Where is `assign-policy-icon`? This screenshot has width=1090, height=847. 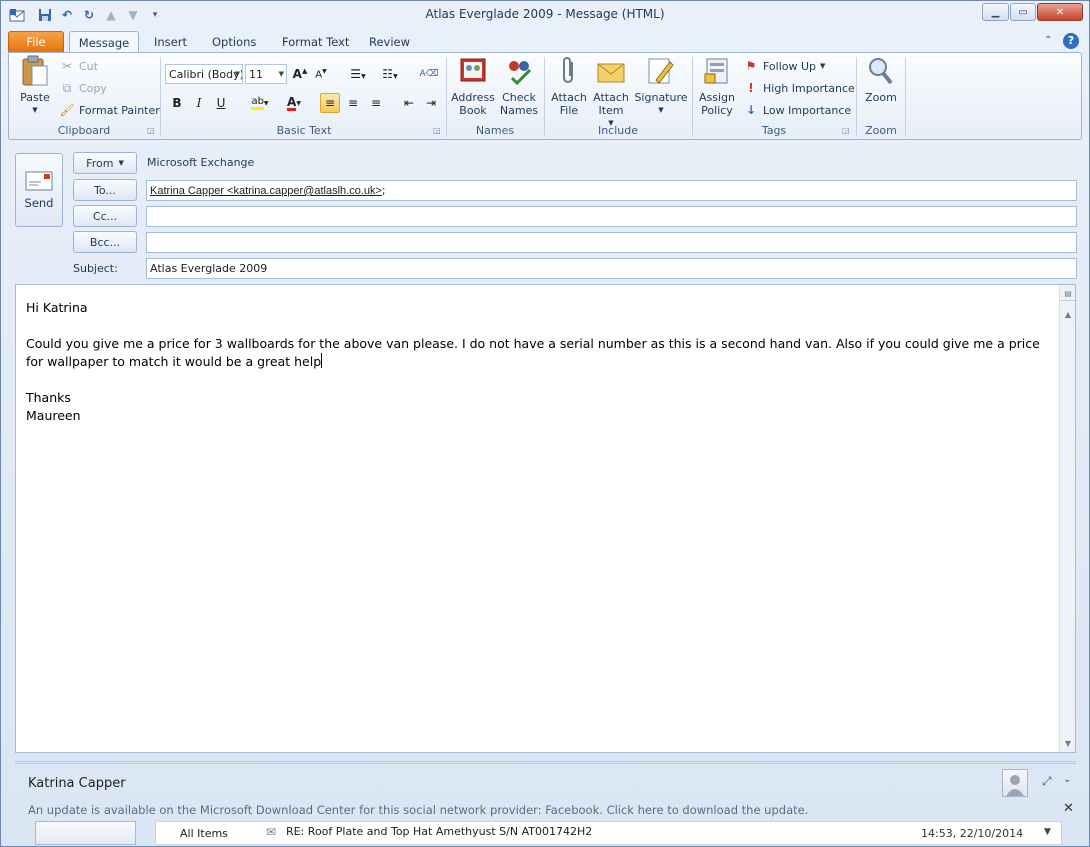
assign-policy-icon is located at coordinates (717, 71).